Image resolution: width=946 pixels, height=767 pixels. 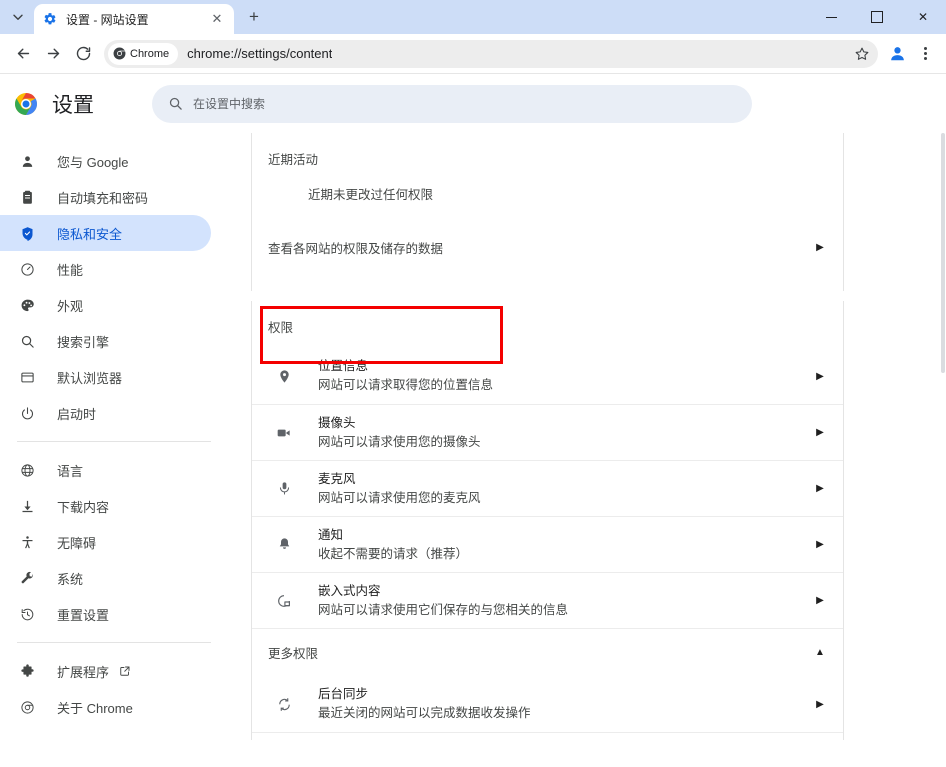 What do you see at coordinates (27, 542) in the screenshot?
I see `accessibility-icon` at bounding box center [27, 542].